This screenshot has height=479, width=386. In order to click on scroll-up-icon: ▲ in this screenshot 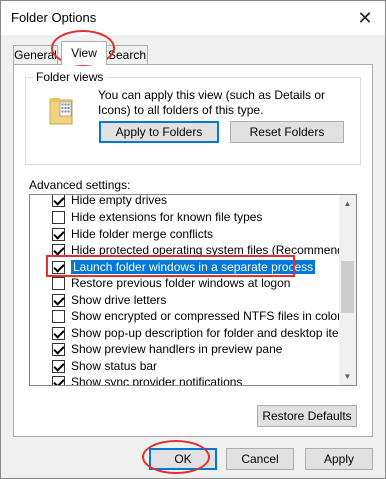, I will do `click(347, 203)`.